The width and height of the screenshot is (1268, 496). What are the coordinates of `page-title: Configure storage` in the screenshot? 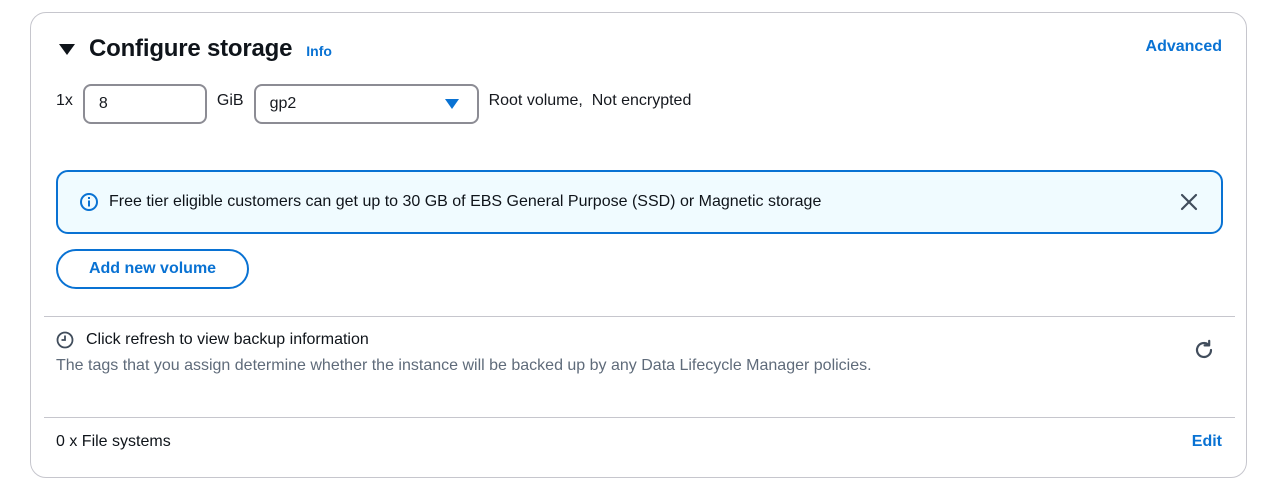 It's located at (191, 48).